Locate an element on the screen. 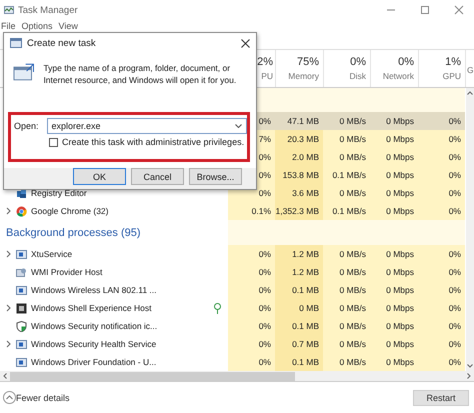 This screenshot has height=413, width=474. group-heading: Background processes (95) is located at coordinates (73, 232).